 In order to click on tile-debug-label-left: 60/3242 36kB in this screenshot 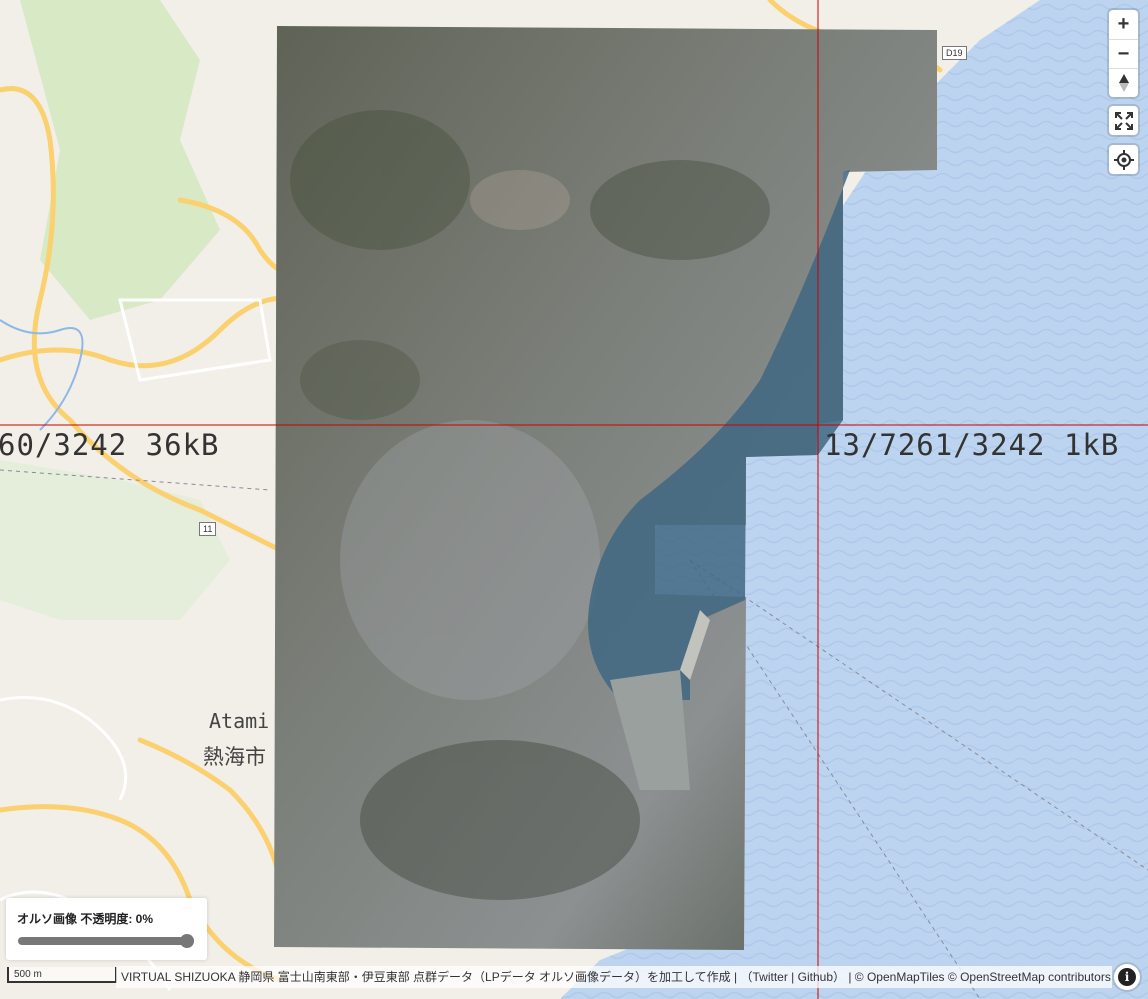, I will do `click(110, 445)`.